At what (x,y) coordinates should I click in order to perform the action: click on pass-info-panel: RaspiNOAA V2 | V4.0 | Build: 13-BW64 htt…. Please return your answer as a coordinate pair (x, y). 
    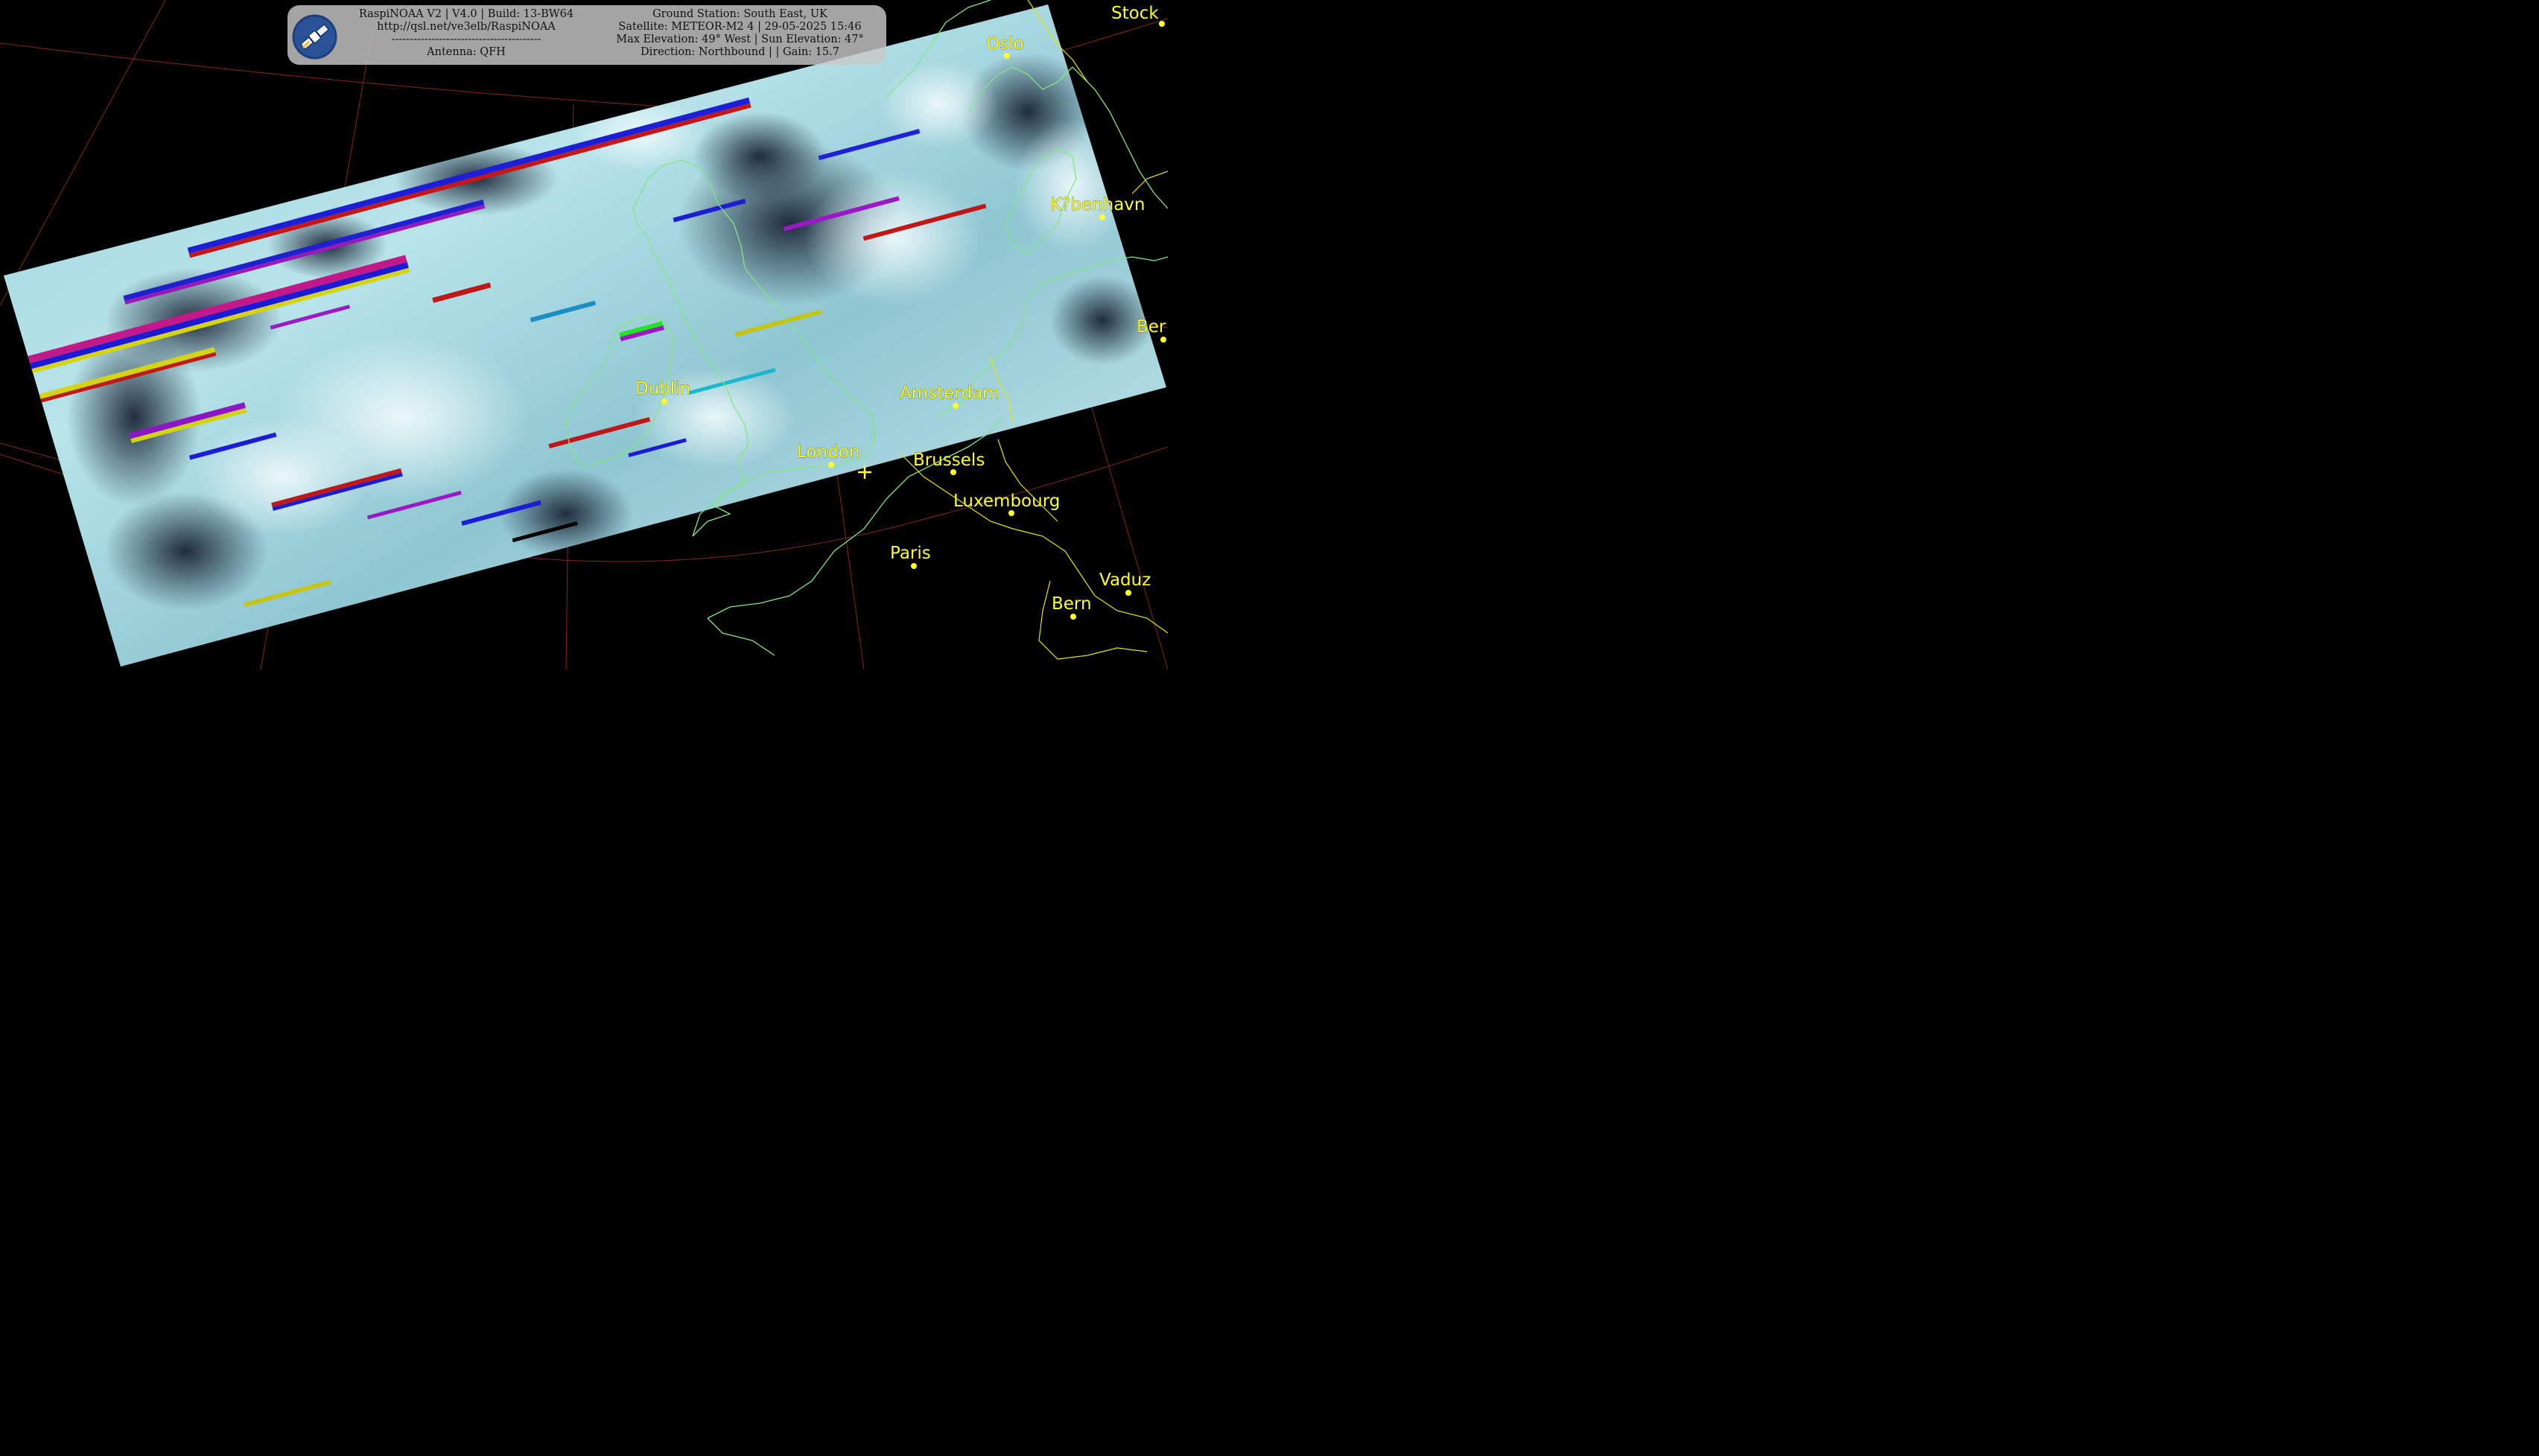
    Looking at the image, I should click on (586, 35).